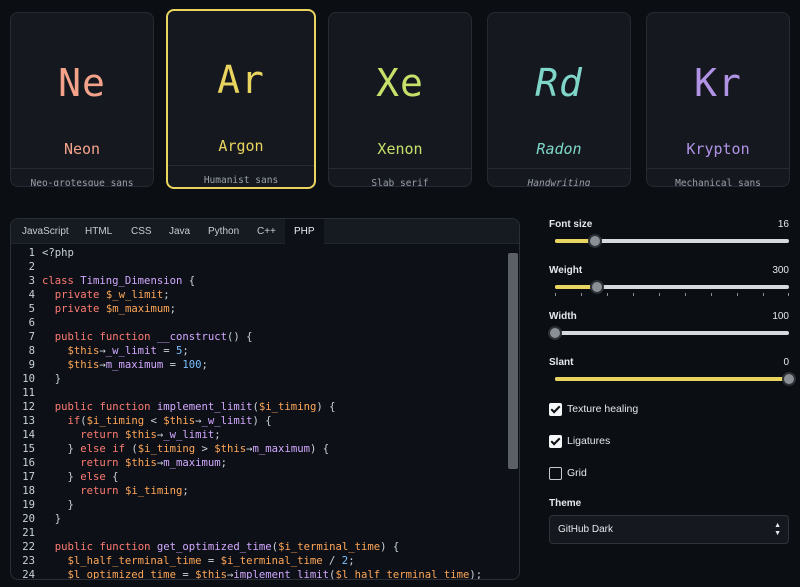 The image size is (800, 587). Describe the element at coordinates (141, 231) in the screenshot. I see `tab-css: CSS` at that location.